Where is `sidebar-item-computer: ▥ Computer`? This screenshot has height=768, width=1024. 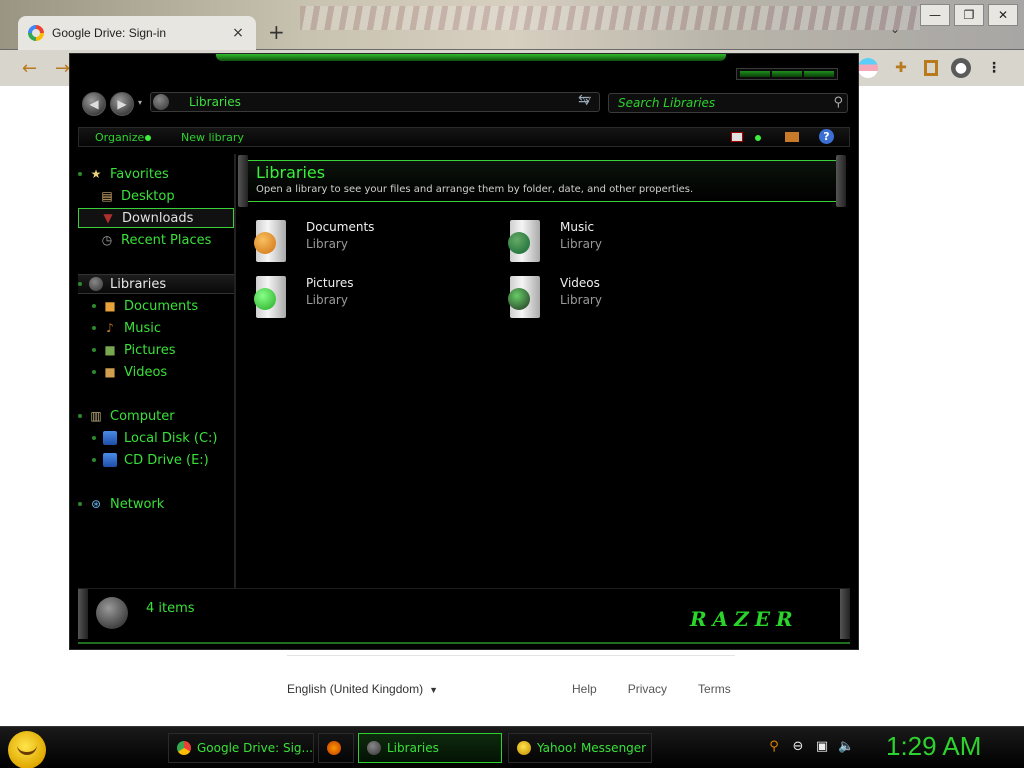
sidebar-item-computer: ▥ Computer is located at coordinates (156, 416).